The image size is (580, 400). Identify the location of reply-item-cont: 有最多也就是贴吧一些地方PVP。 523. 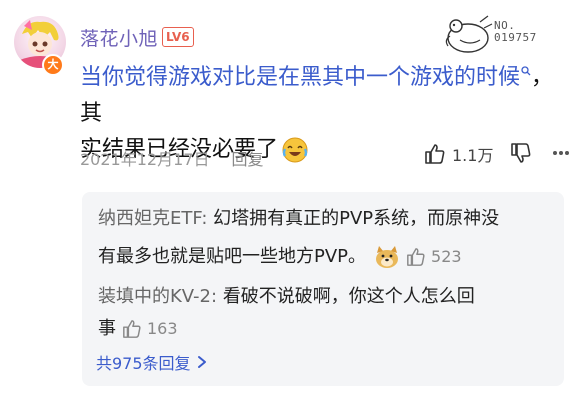
(280, 257).